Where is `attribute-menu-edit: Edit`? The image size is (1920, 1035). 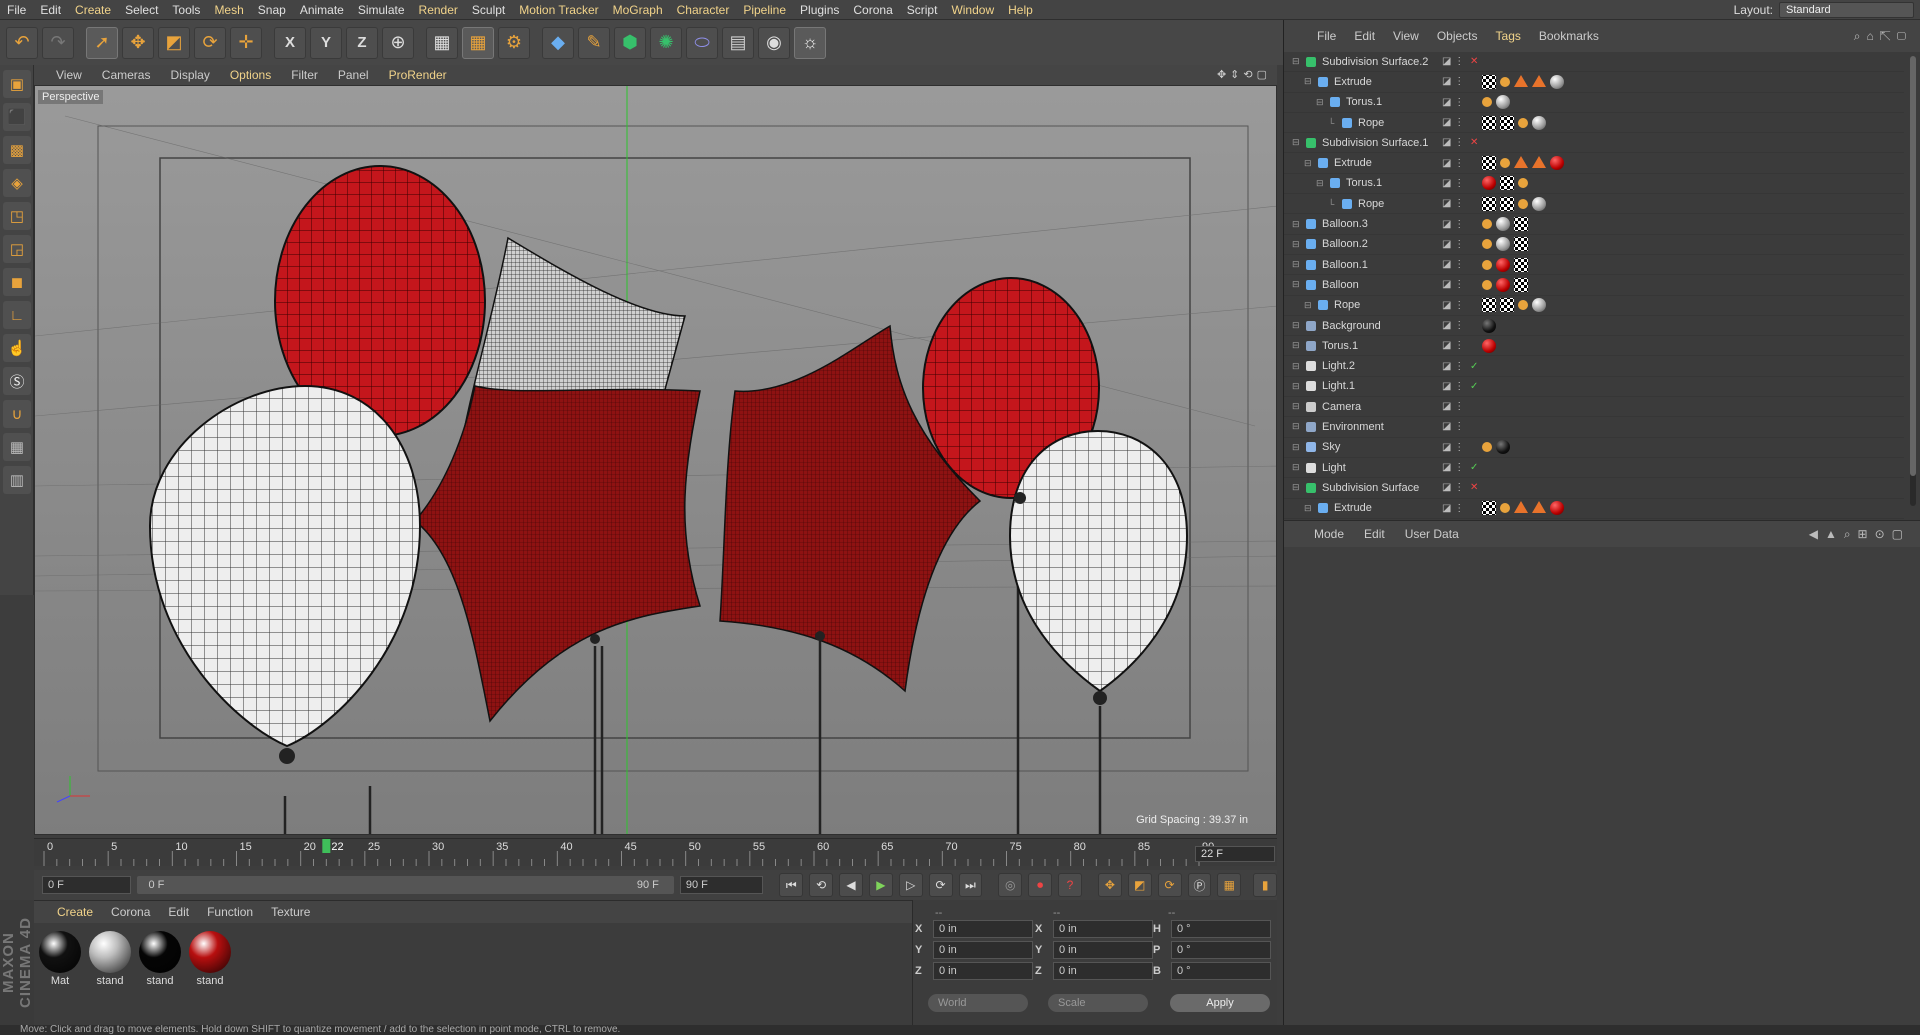
attribute-menu-edit: Edit is located at coordinates (1374, 534).